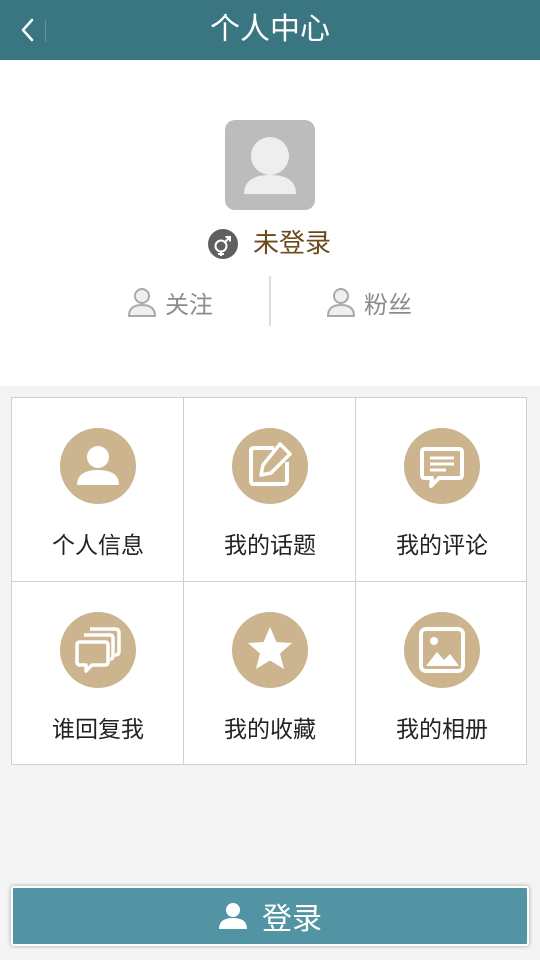 This screenshot has height=960, width=540. Describe the element at coordinates (388, 304) in the screenshot. I see `fans-label: 粉丝` at that location.